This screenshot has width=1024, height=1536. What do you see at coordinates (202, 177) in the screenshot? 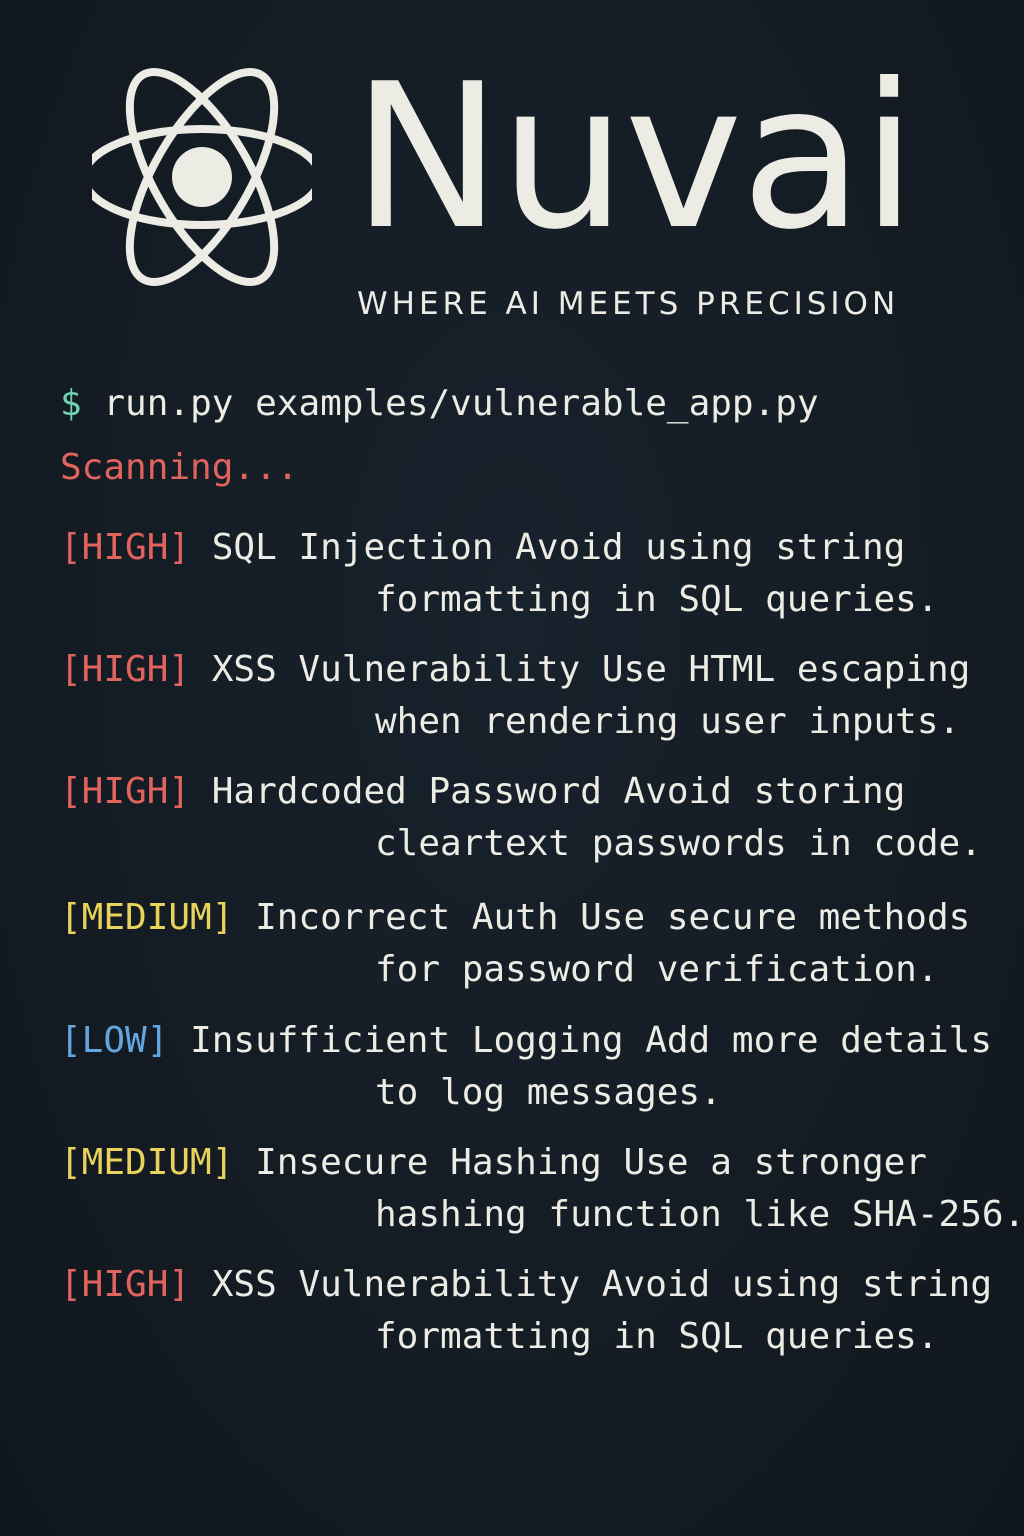
I see `atom-icon` at bounding box center [202, 177].